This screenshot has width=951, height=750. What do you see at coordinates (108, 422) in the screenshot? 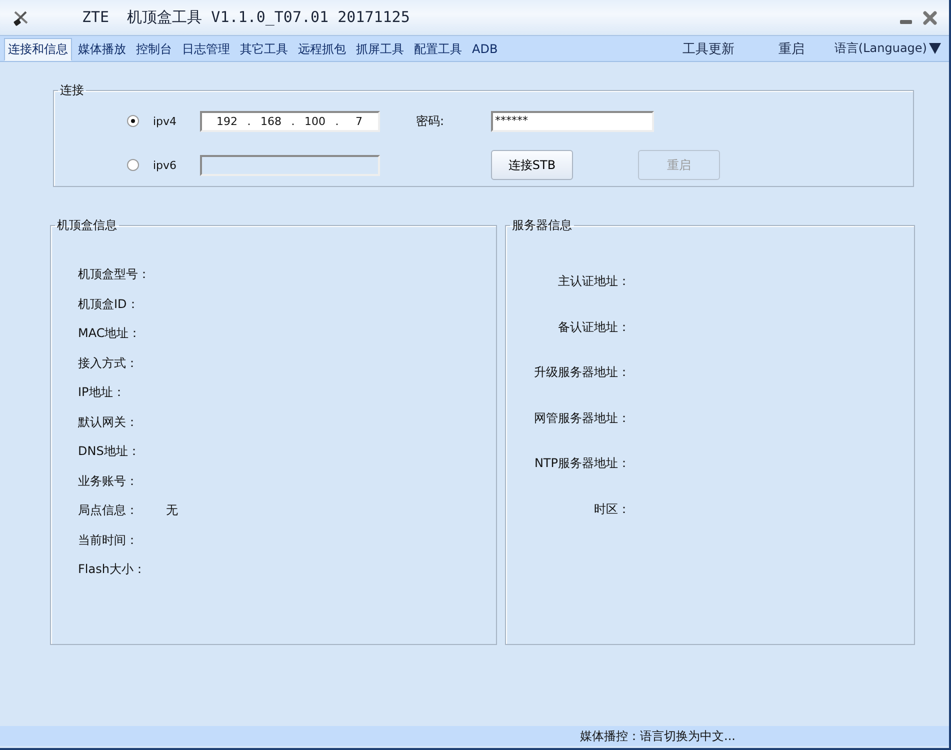
I see `field-label: 默认网关：` at bounding box center [108, 422].